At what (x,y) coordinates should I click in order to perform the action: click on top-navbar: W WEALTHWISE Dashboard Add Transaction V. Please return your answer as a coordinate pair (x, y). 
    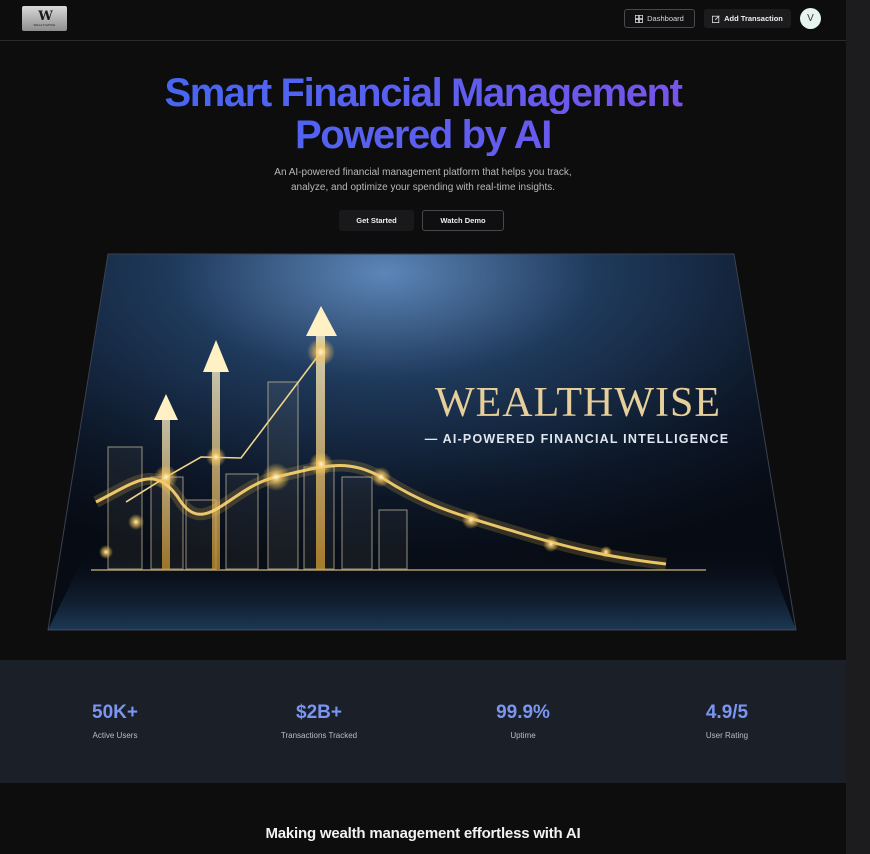
    Looking at the image, I should click on (423, 20).